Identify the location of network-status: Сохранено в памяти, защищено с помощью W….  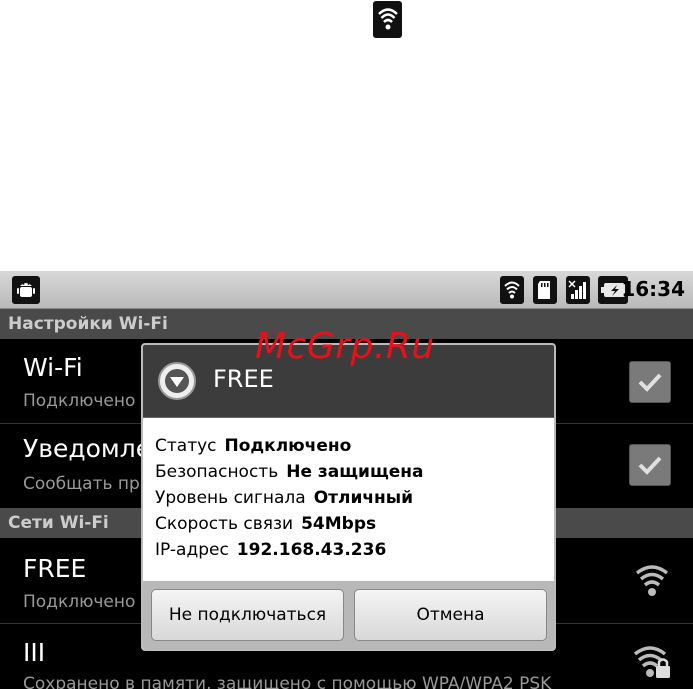
(287, 681).